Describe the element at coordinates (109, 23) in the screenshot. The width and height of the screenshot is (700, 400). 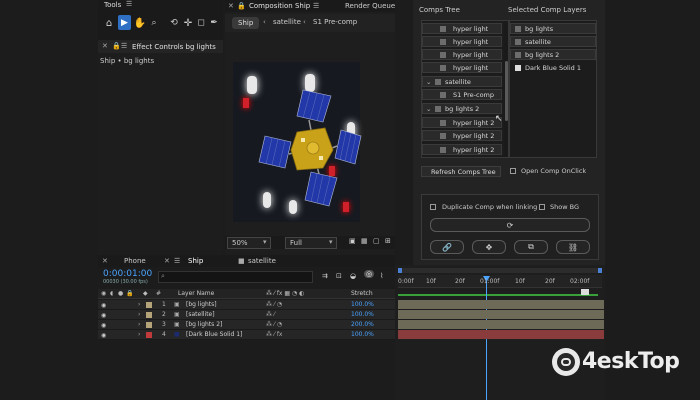
I see `home-icon: ⌂` at that location.